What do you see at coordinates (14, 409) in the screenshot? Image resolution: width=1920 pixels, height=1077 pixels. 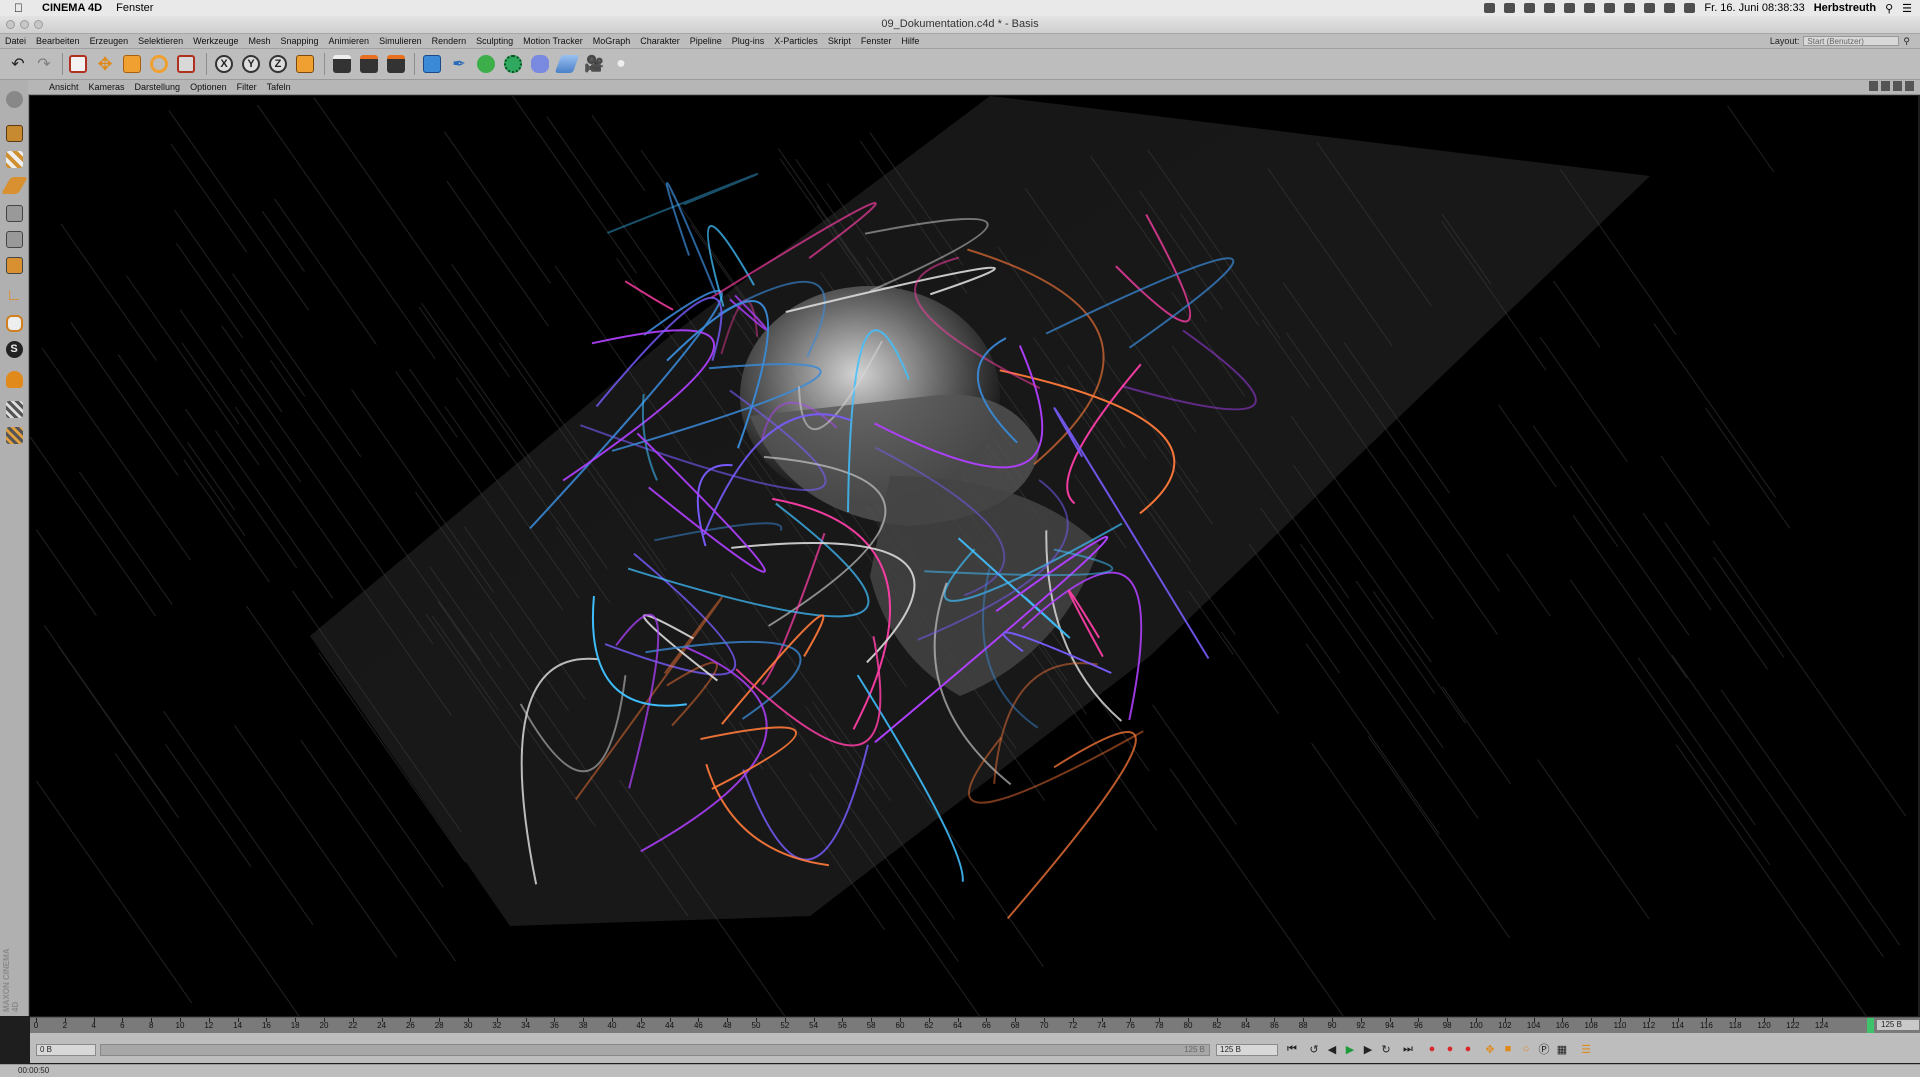 I see `workplane-lock-button` at bounding box center [14, 409].